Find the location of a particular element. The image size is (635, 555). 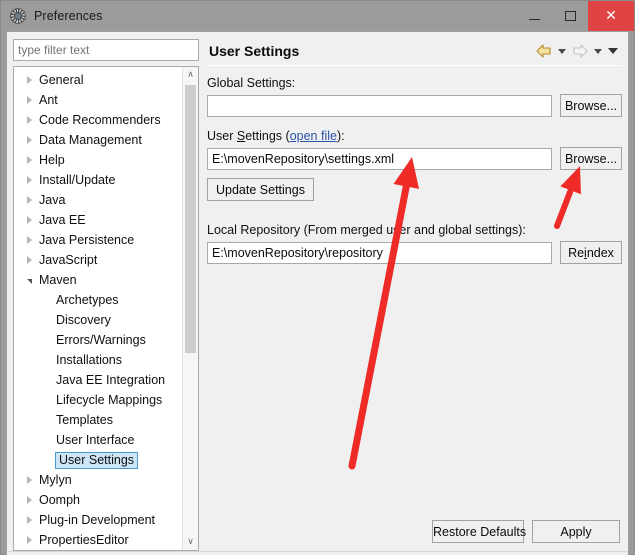

back-arrow-icon is located at coordinates (544, 51).